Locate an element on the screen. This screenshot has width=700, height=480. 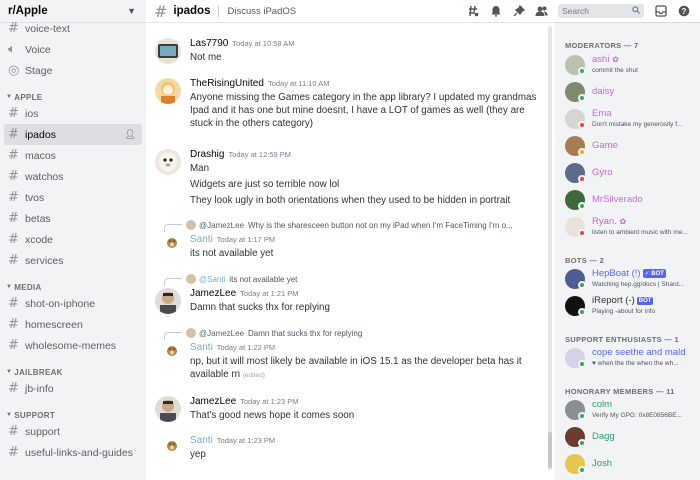
bell-icon is located at coordinates (495, 11).